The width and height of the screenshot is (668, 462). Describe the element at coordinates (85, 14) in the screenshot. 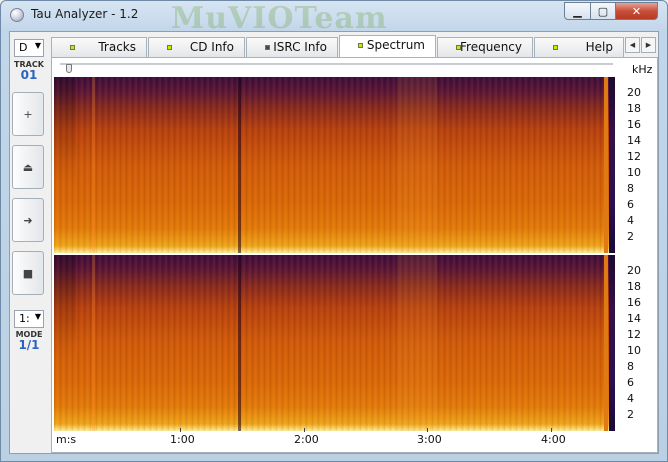

I see `window-title: Tau Analyzer - 1.2` at that location.